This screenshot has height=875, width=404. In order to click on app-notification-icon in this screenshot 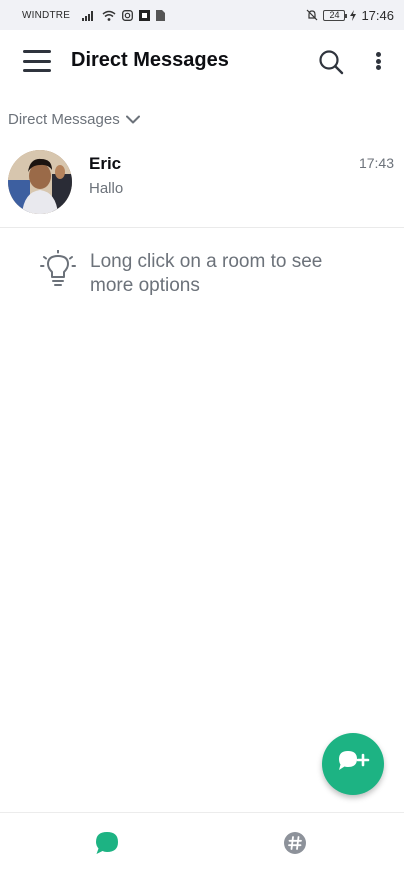, I will do `click(145, 15)`.